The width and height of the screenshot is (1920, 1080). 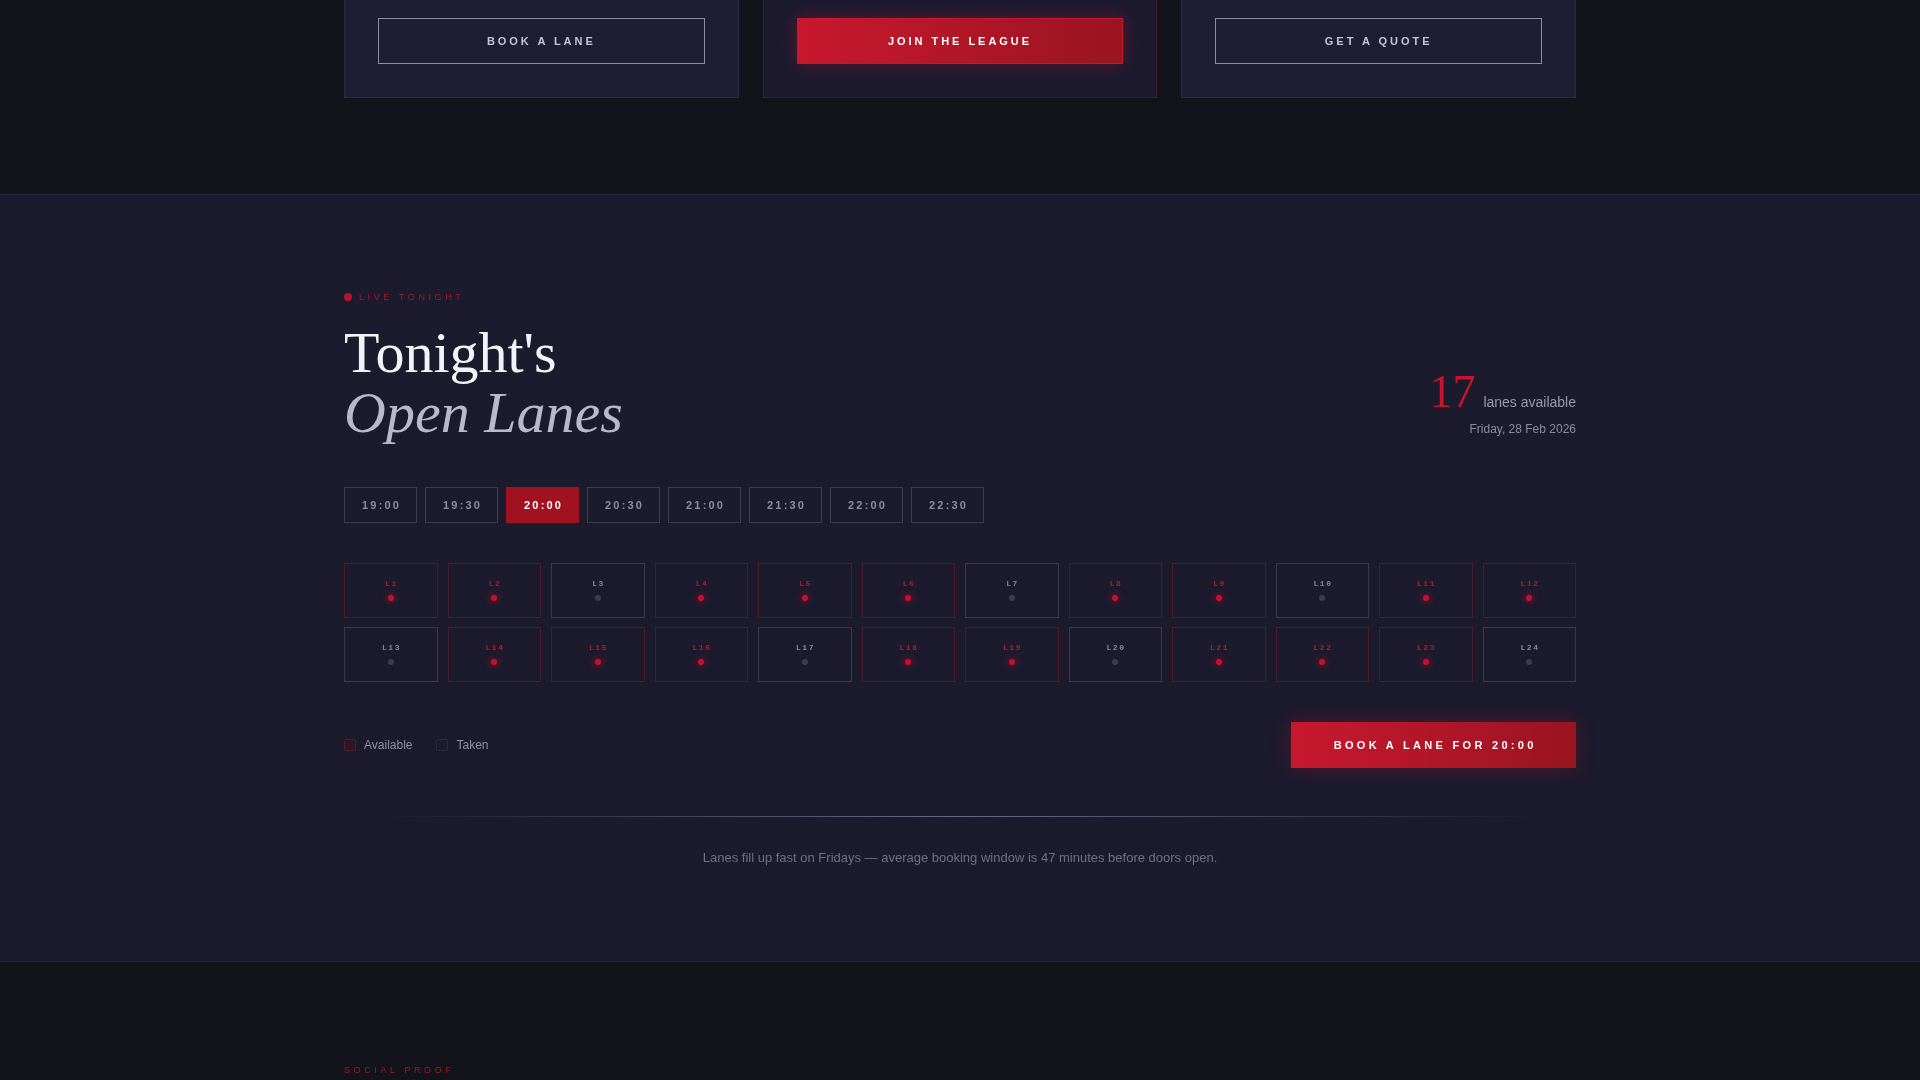 I want to click on time-slot-button: 20:30, so click(x=623, y=505).